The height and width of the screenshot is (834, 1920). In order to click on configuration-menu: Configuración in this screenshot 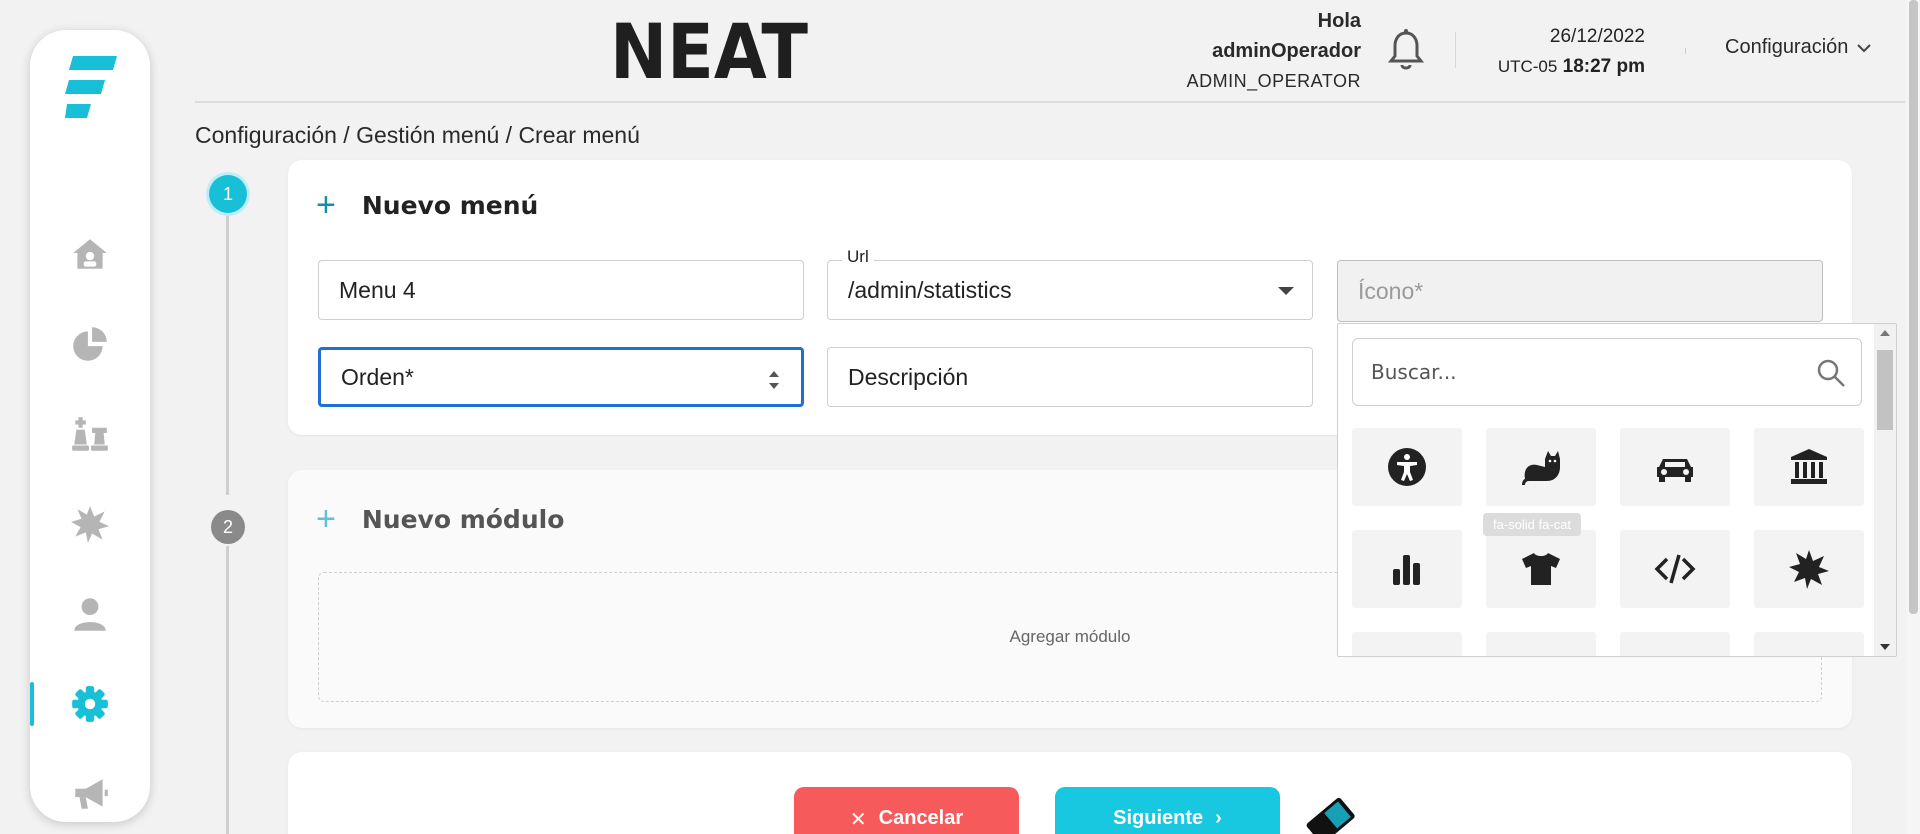, I will do `click(1798, 47)`.